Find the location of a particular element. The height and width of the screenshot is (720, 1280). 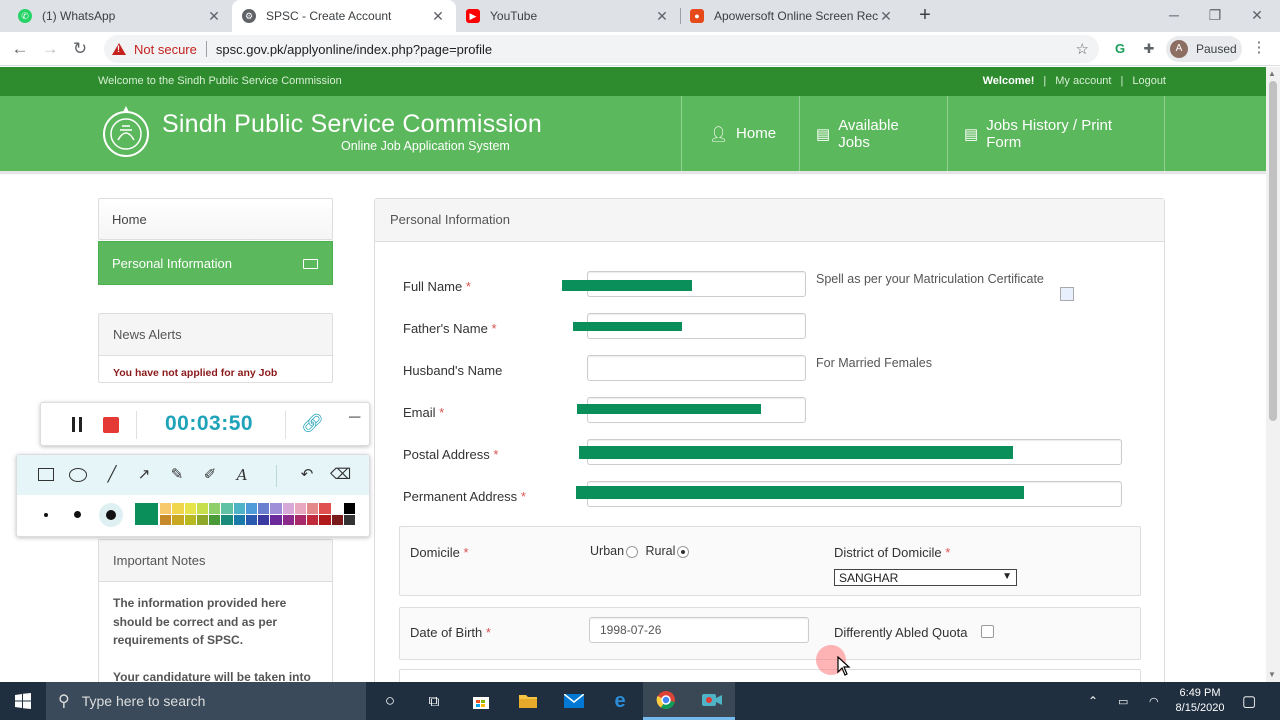

profile-button: A Paused is located at coordinates (1204, 49).